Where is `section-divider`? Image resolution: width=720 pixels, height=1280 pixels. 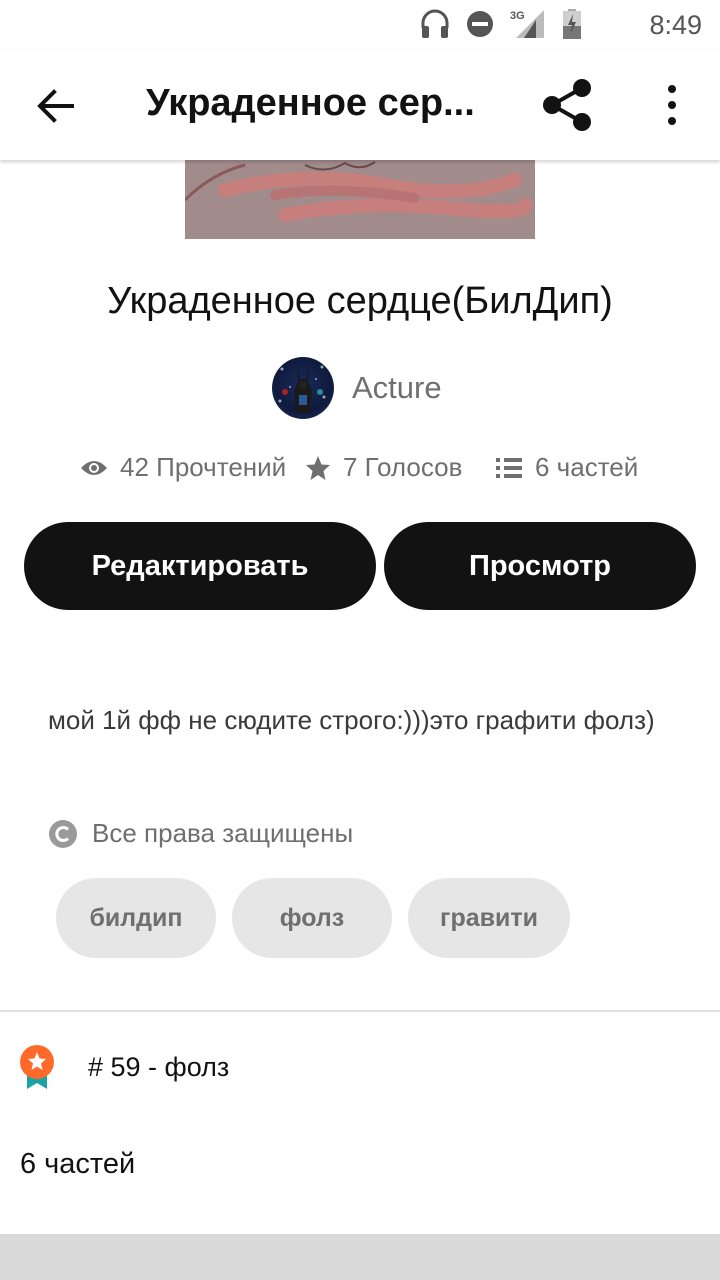 section-divider is located at coordinates (360, 1011).